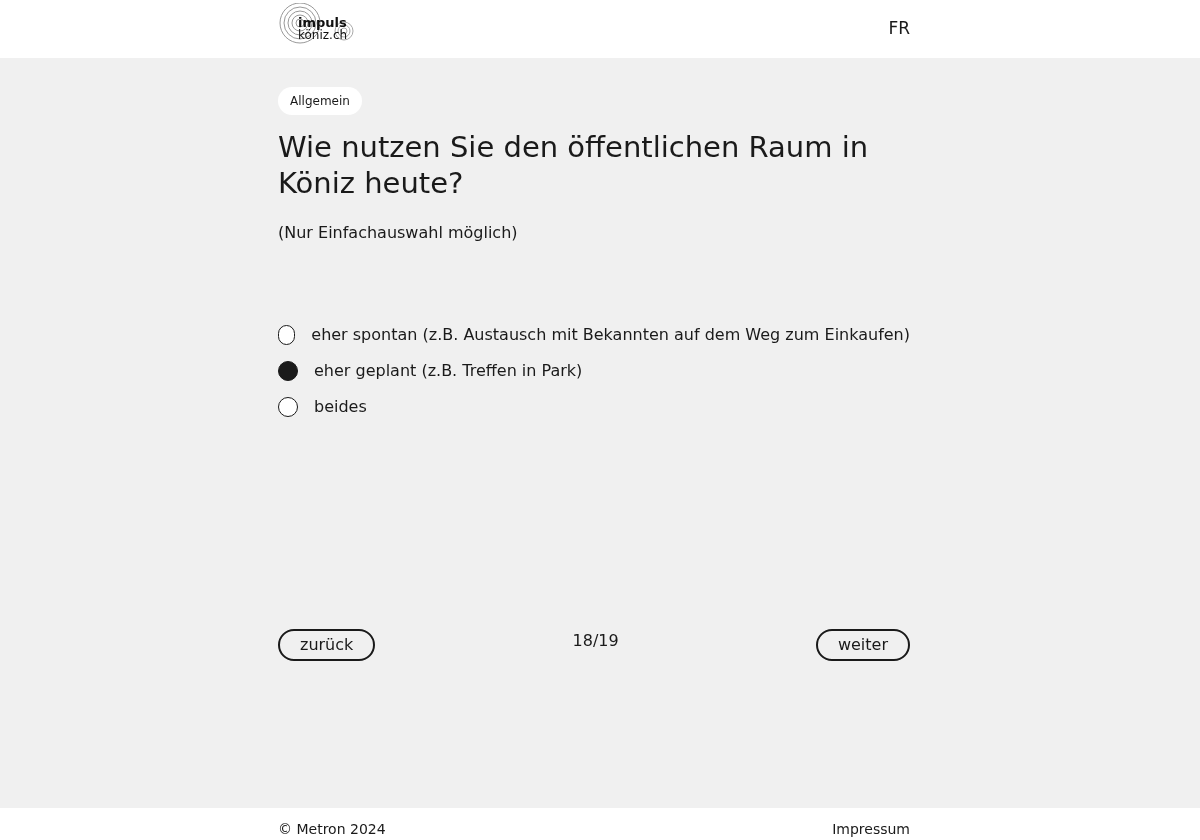 The width and height of the screenshot is (1200, 840). What do you see at coordinates (574, 165) in the screenshot?
I see `question-title: Wie nutzen Sie den öffentlichen Raum in Köniz heute?` at bounding box center [574, 165].